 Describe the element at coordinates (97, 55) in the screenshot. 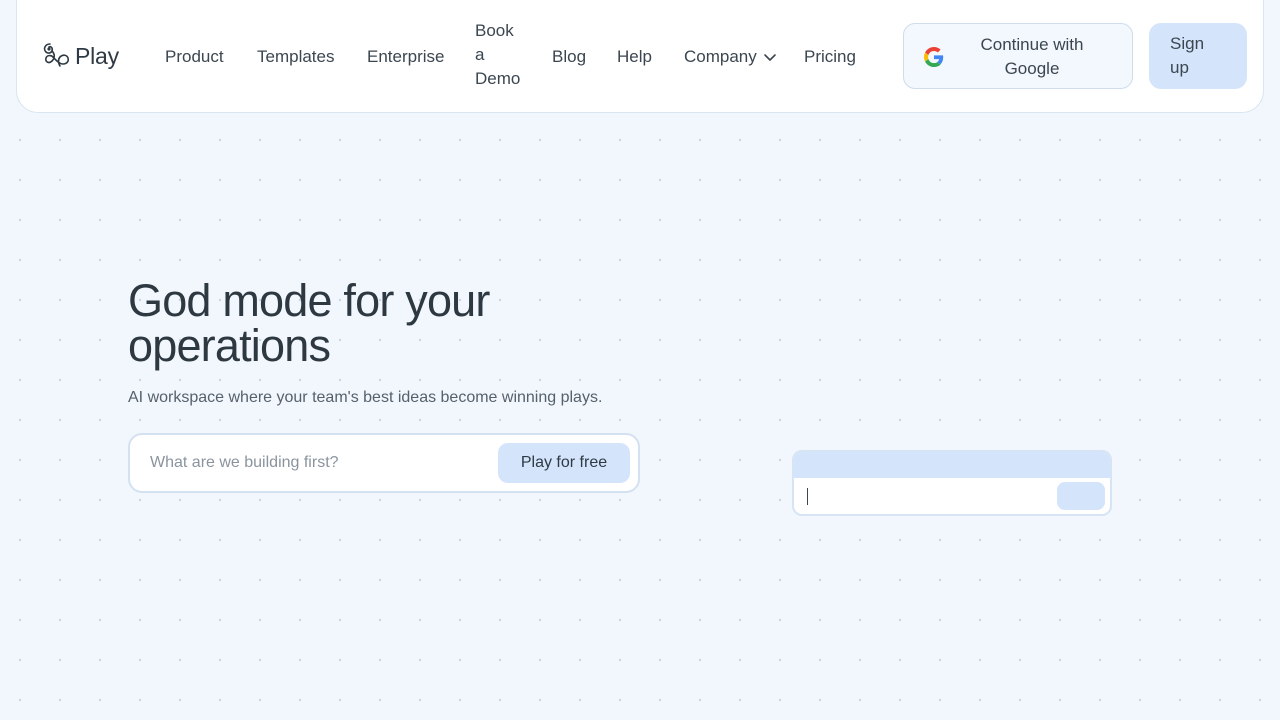

I see `logo-text: Play` at that location.